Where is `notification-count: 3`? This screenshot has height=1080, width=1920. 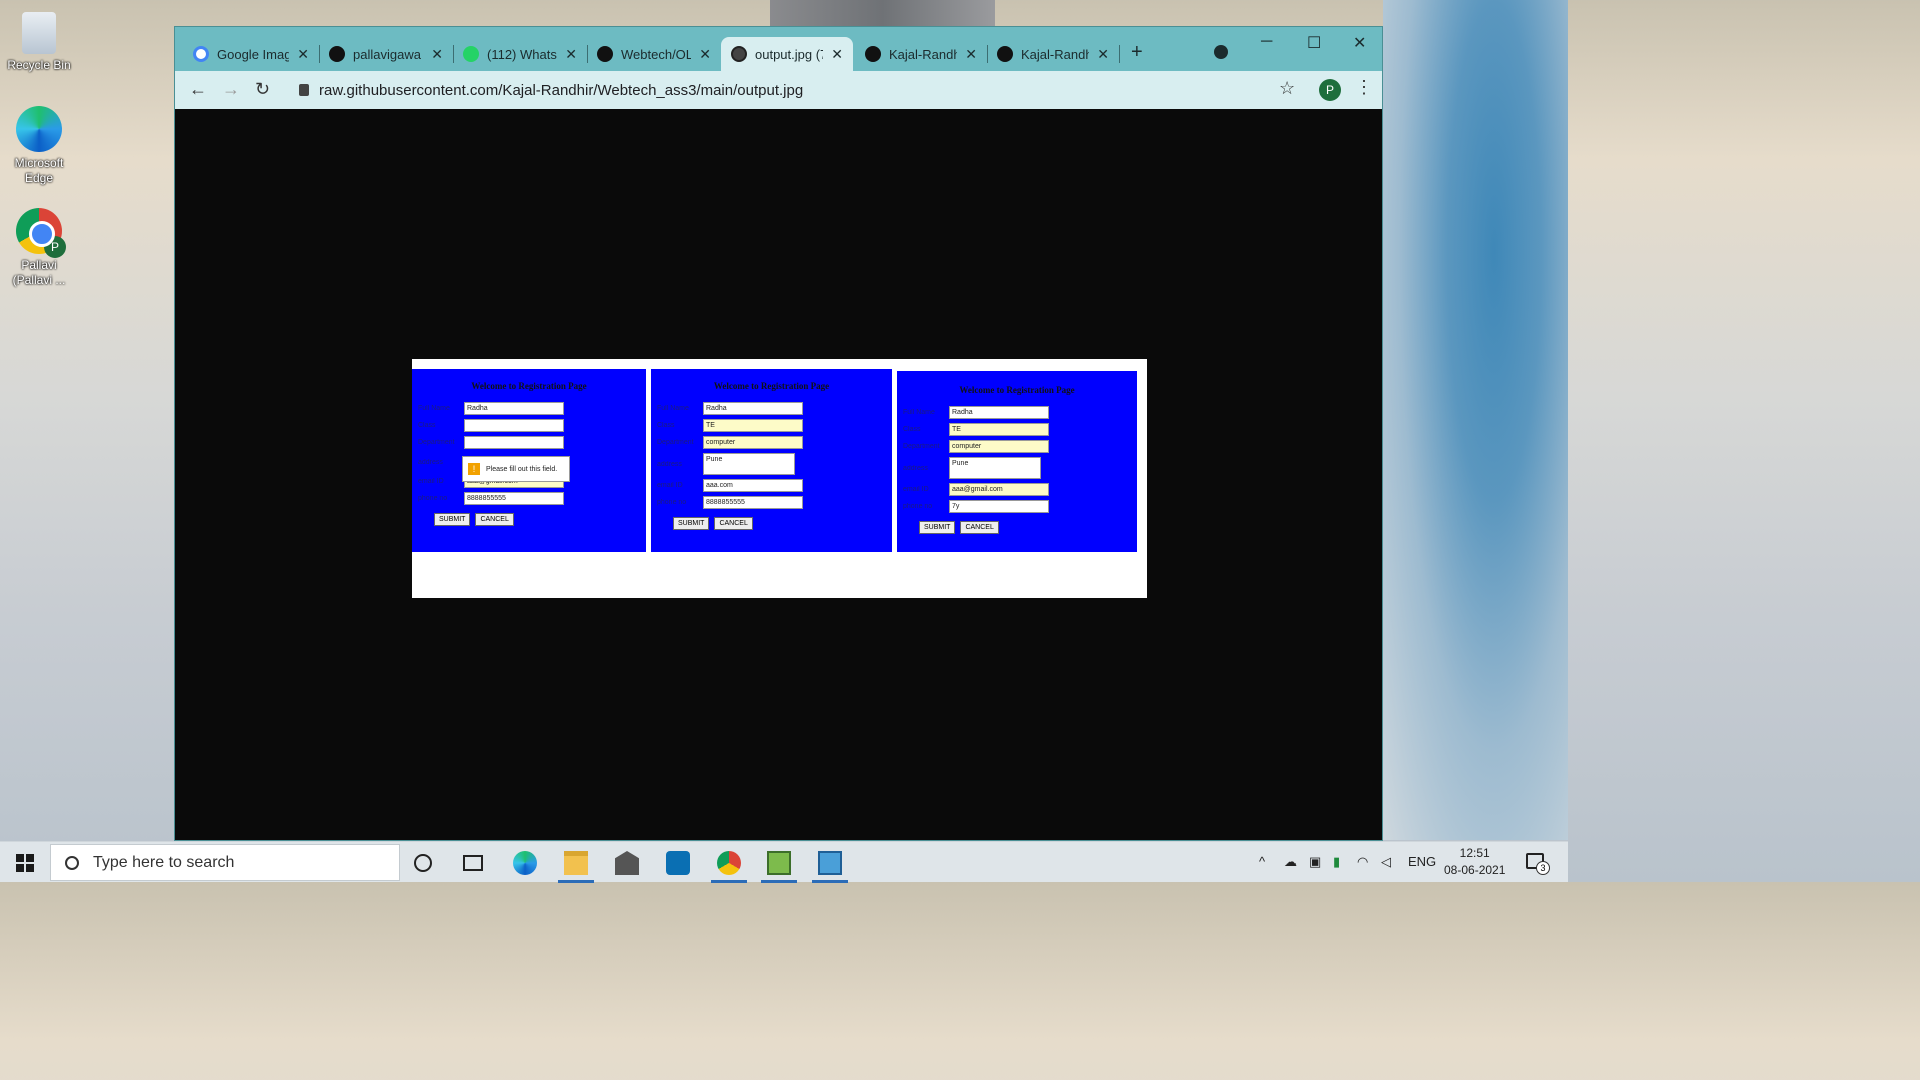
notification-count: 3 is located at coordinates (1543, 868).